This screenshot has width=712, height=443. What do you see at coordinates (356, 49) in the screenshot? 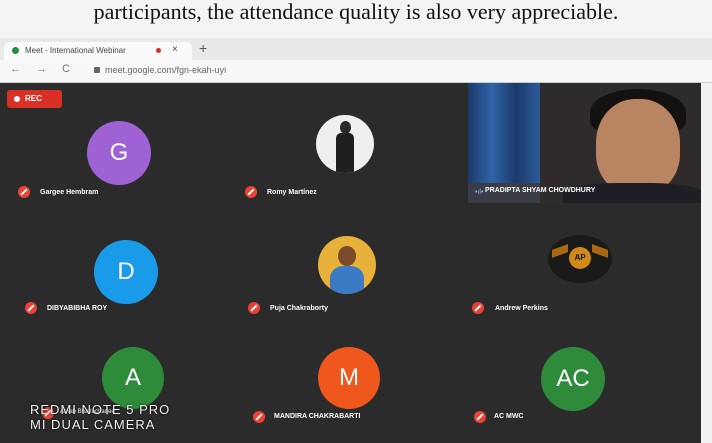
I see `browser-tab-bar: Meet - International Webinar × +` at bounding box center [356, 49].